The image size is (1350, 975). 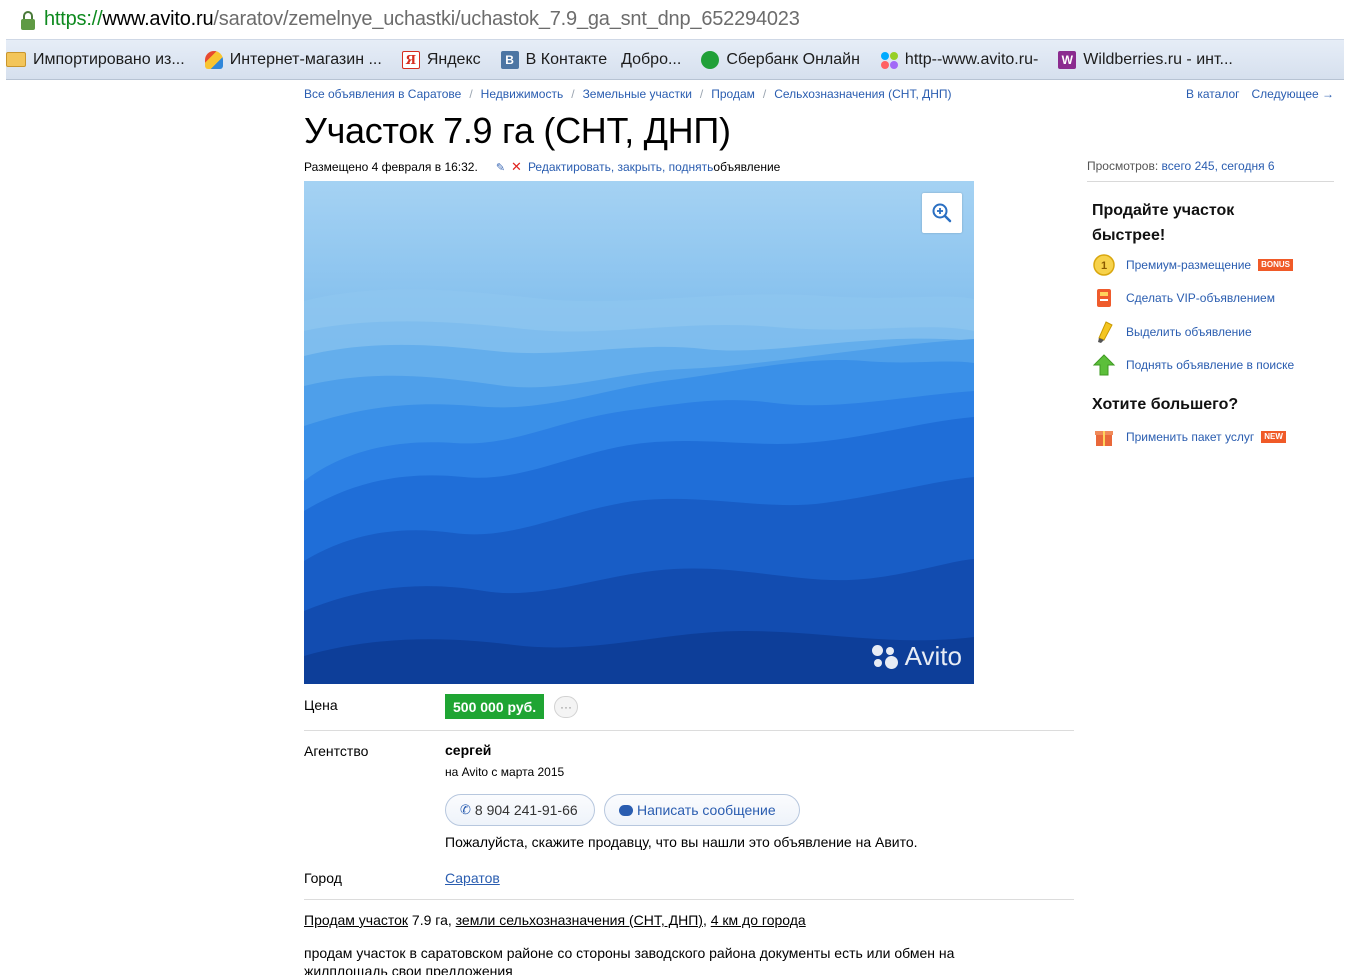 I want to click on bookmark-vkontakte: В В Контакте, so click(x=554, y=59).